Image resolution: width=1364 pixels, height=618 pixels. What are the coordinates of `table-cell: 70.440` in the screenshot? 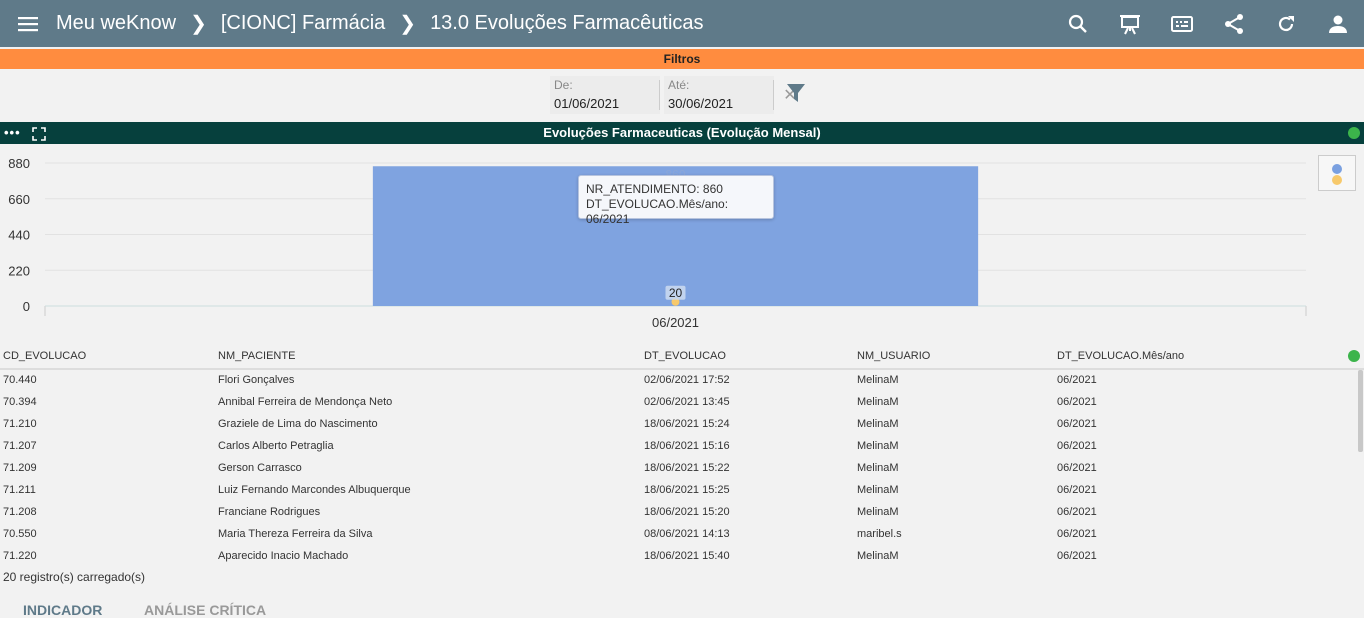 It's located at (20, 380).